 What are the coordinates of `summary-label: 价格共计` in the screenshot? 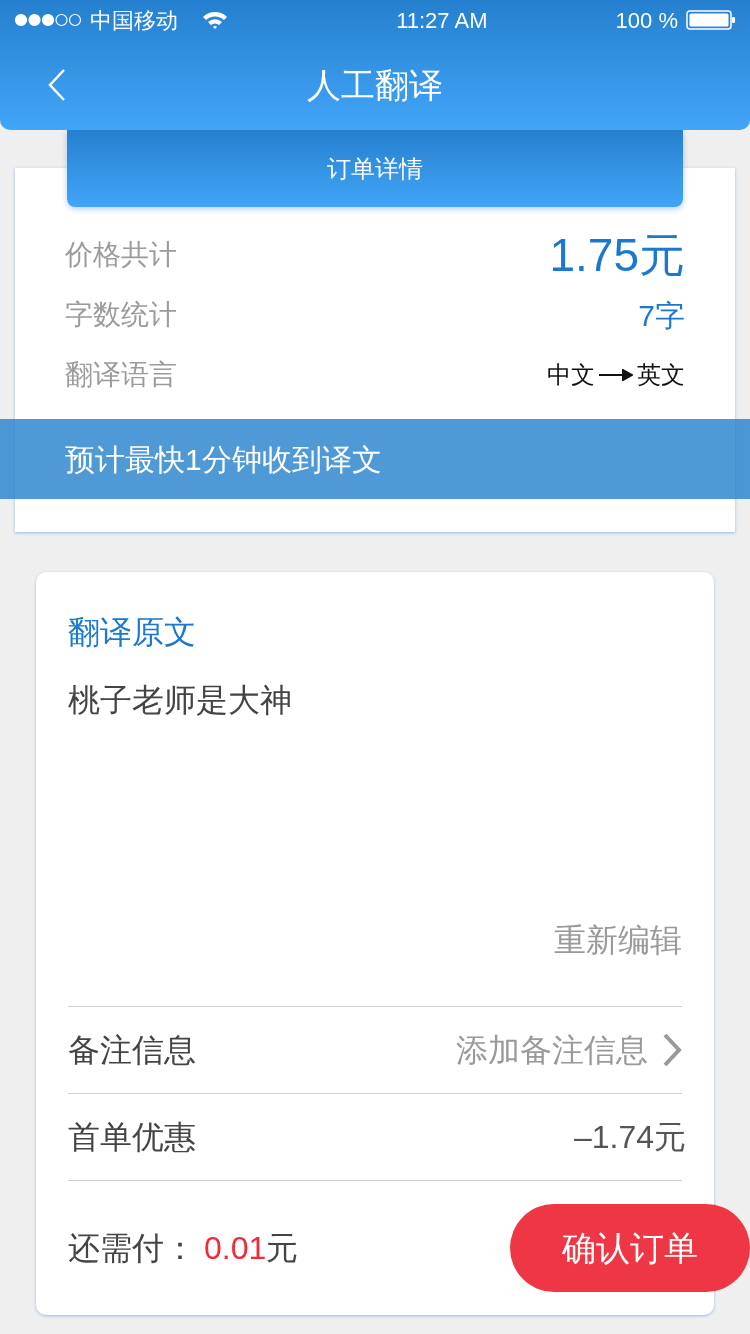 It's located at (121, 255).